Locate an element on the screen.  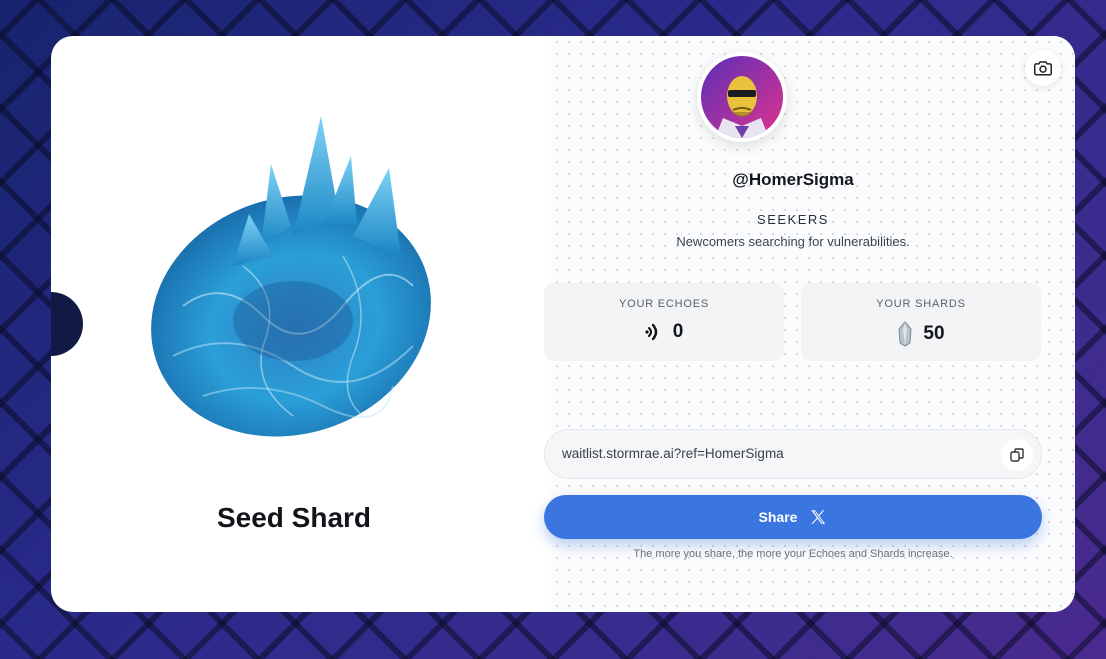
referral-link-field: waitlist.stormrae.ai?ref=HomerSigma is located at coordinates (793, 454).